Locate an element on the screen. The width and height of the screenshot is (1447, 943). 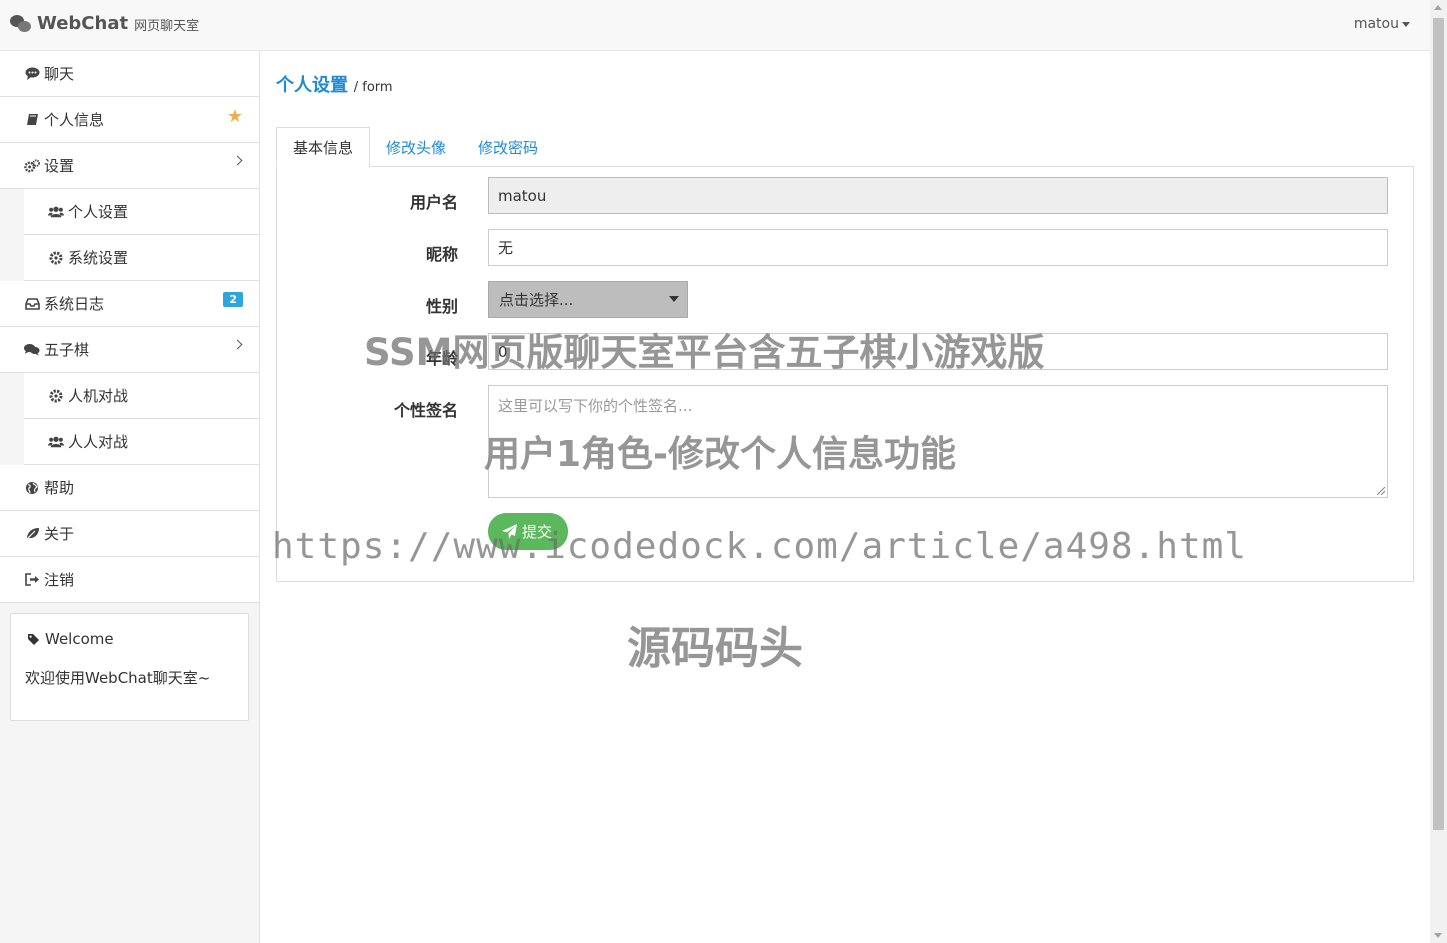
sidebar-item-label: 系统日志 is located at coordinates (74, 304).